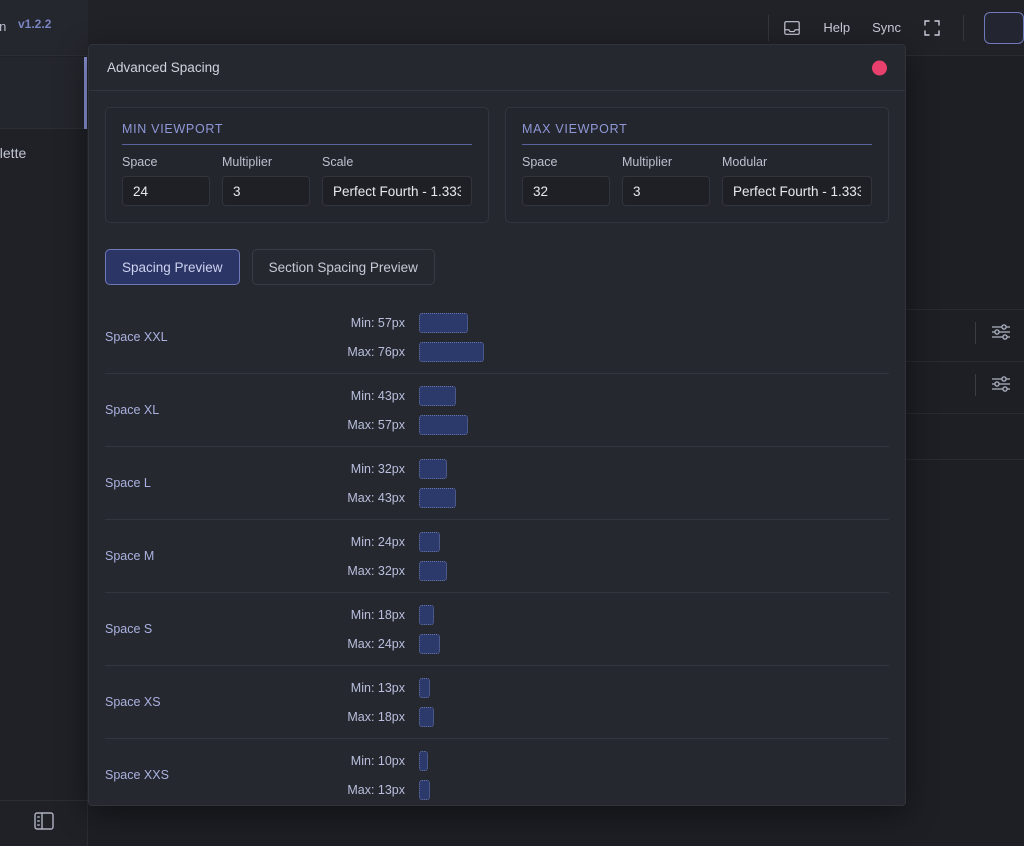 The width and height of the screenshot is (1024, 846). What do you see at coordinates (697, 133) in the screenshot?
I see `max-viewport-label: MAX VIEWPORT` at bounding box center [697, 133].